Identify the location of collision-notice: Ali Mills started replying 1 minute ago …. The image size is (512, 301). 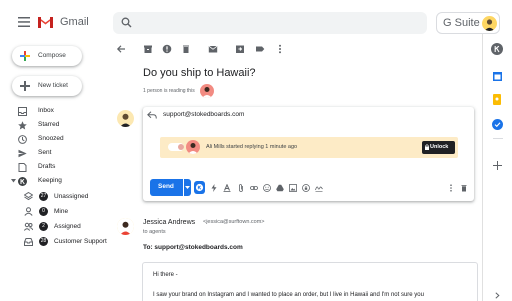
(309, 147).